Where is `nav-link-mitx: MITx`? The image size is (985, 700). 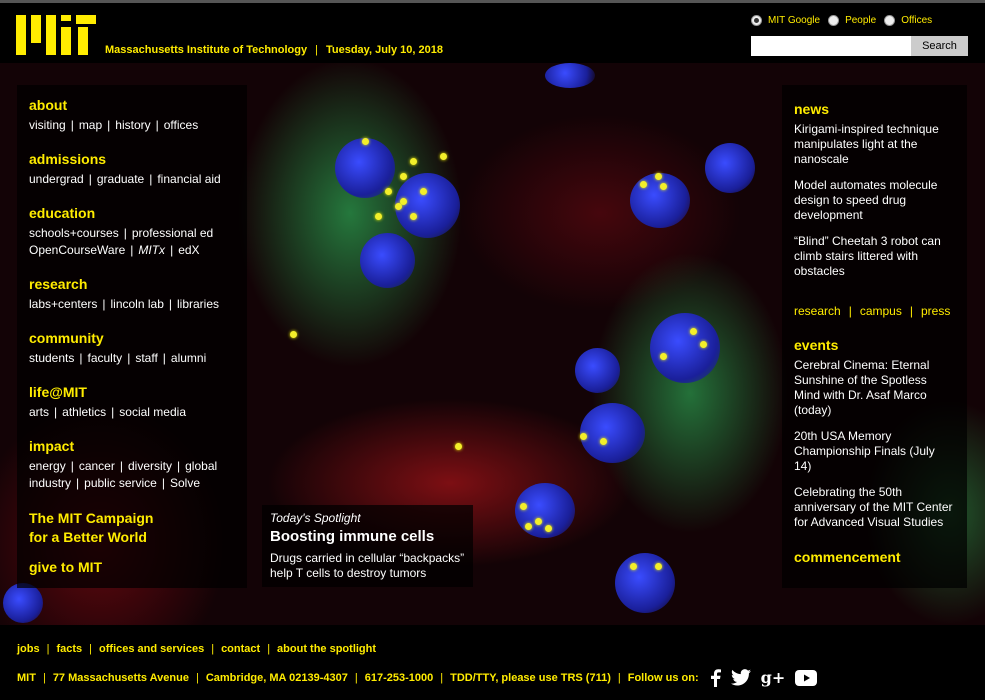 nav-link-mitx: MITx is located at coordinates (151, 250).